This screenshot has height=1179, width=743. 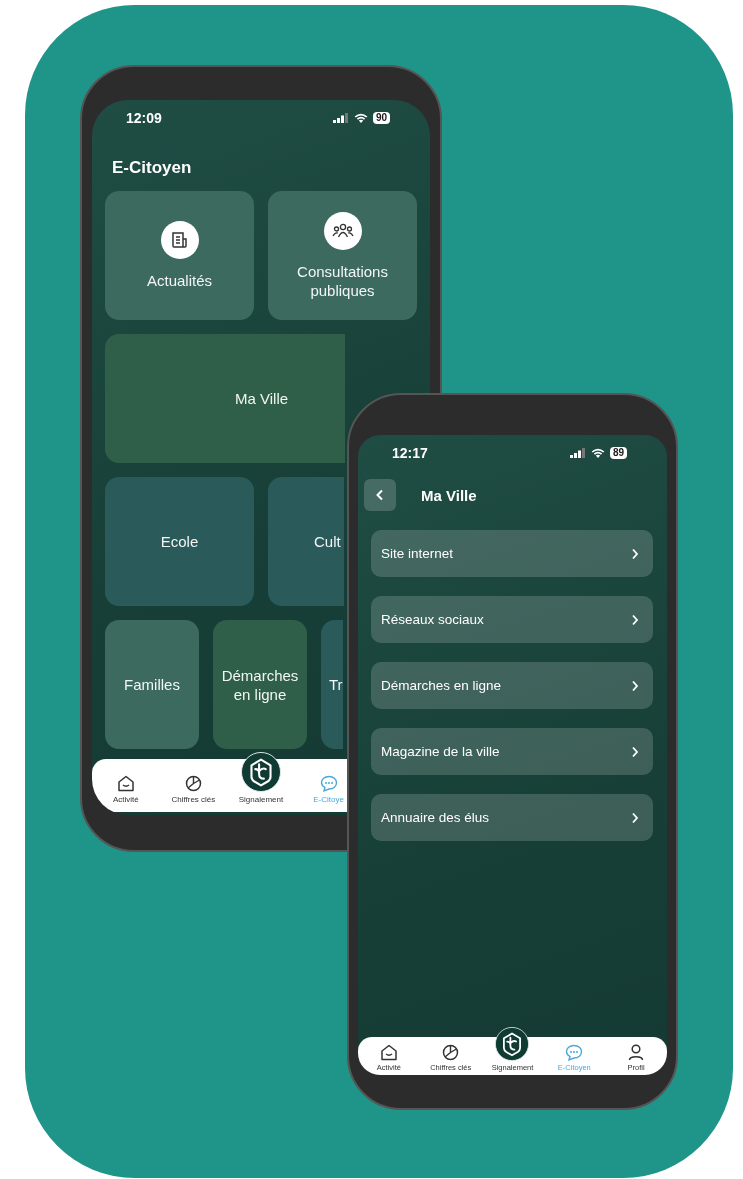 I want to click on back-button, so click(x=380, y=495).